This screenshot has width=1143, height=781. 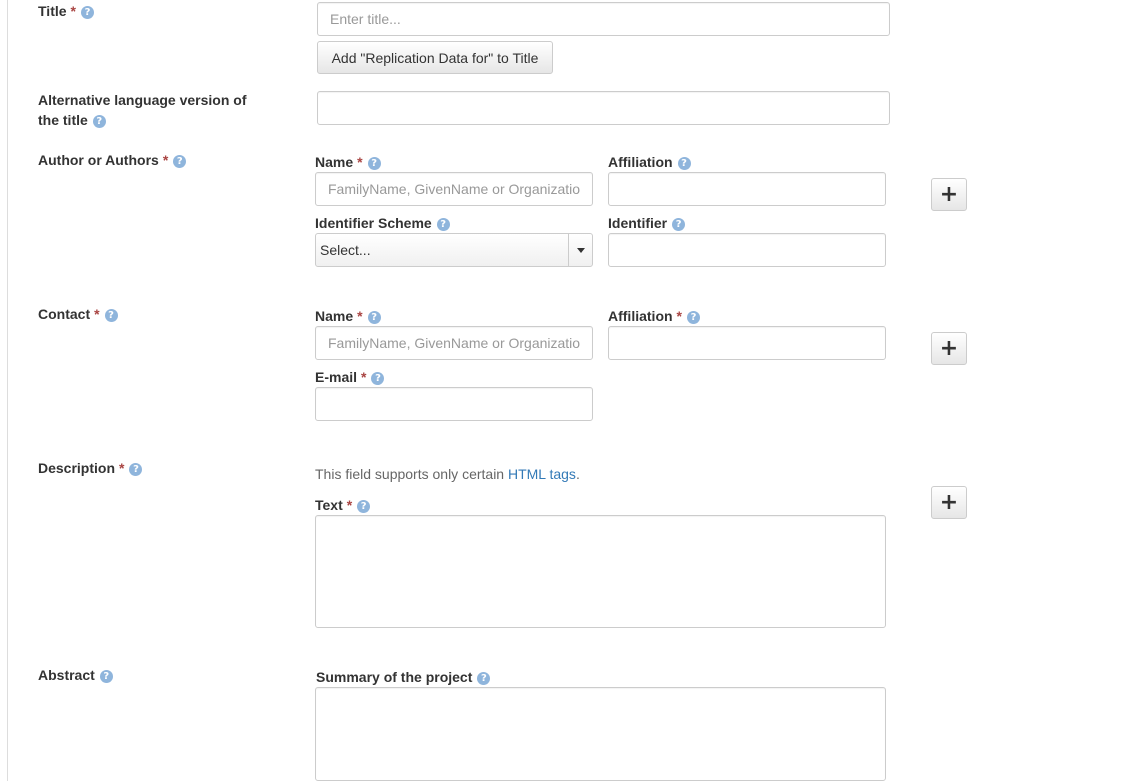 I want to click on contact-name-input, so click(x=454, y=343).